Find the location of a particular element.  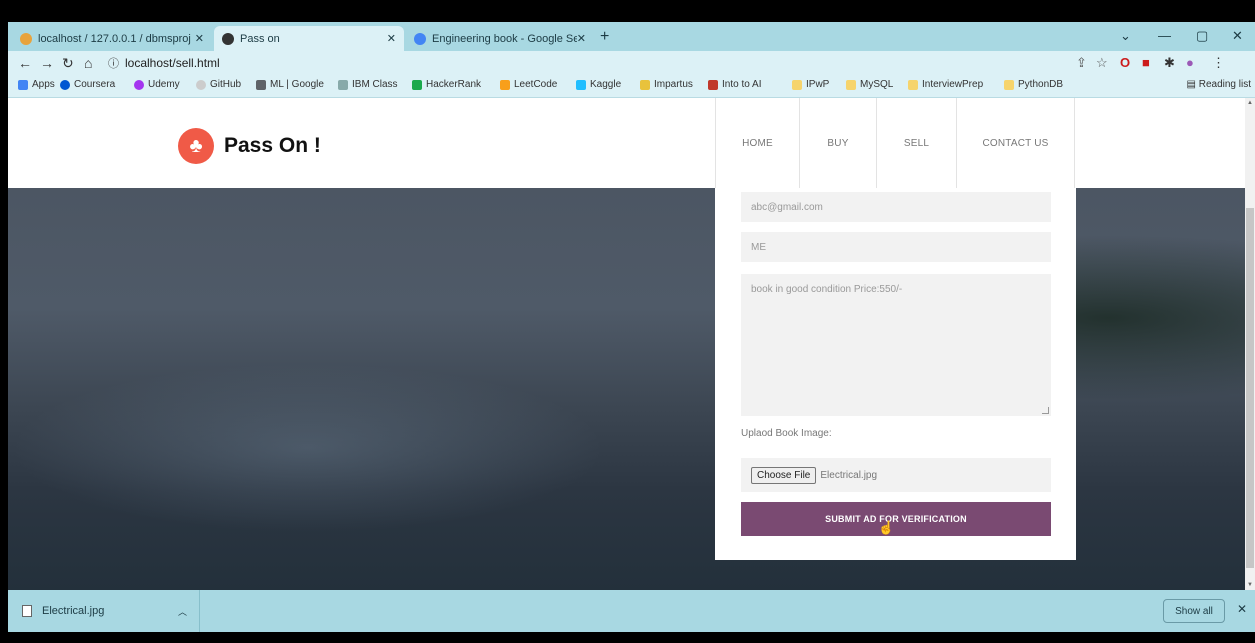

nav-sell: SELL is located at coordinates (917, 143).